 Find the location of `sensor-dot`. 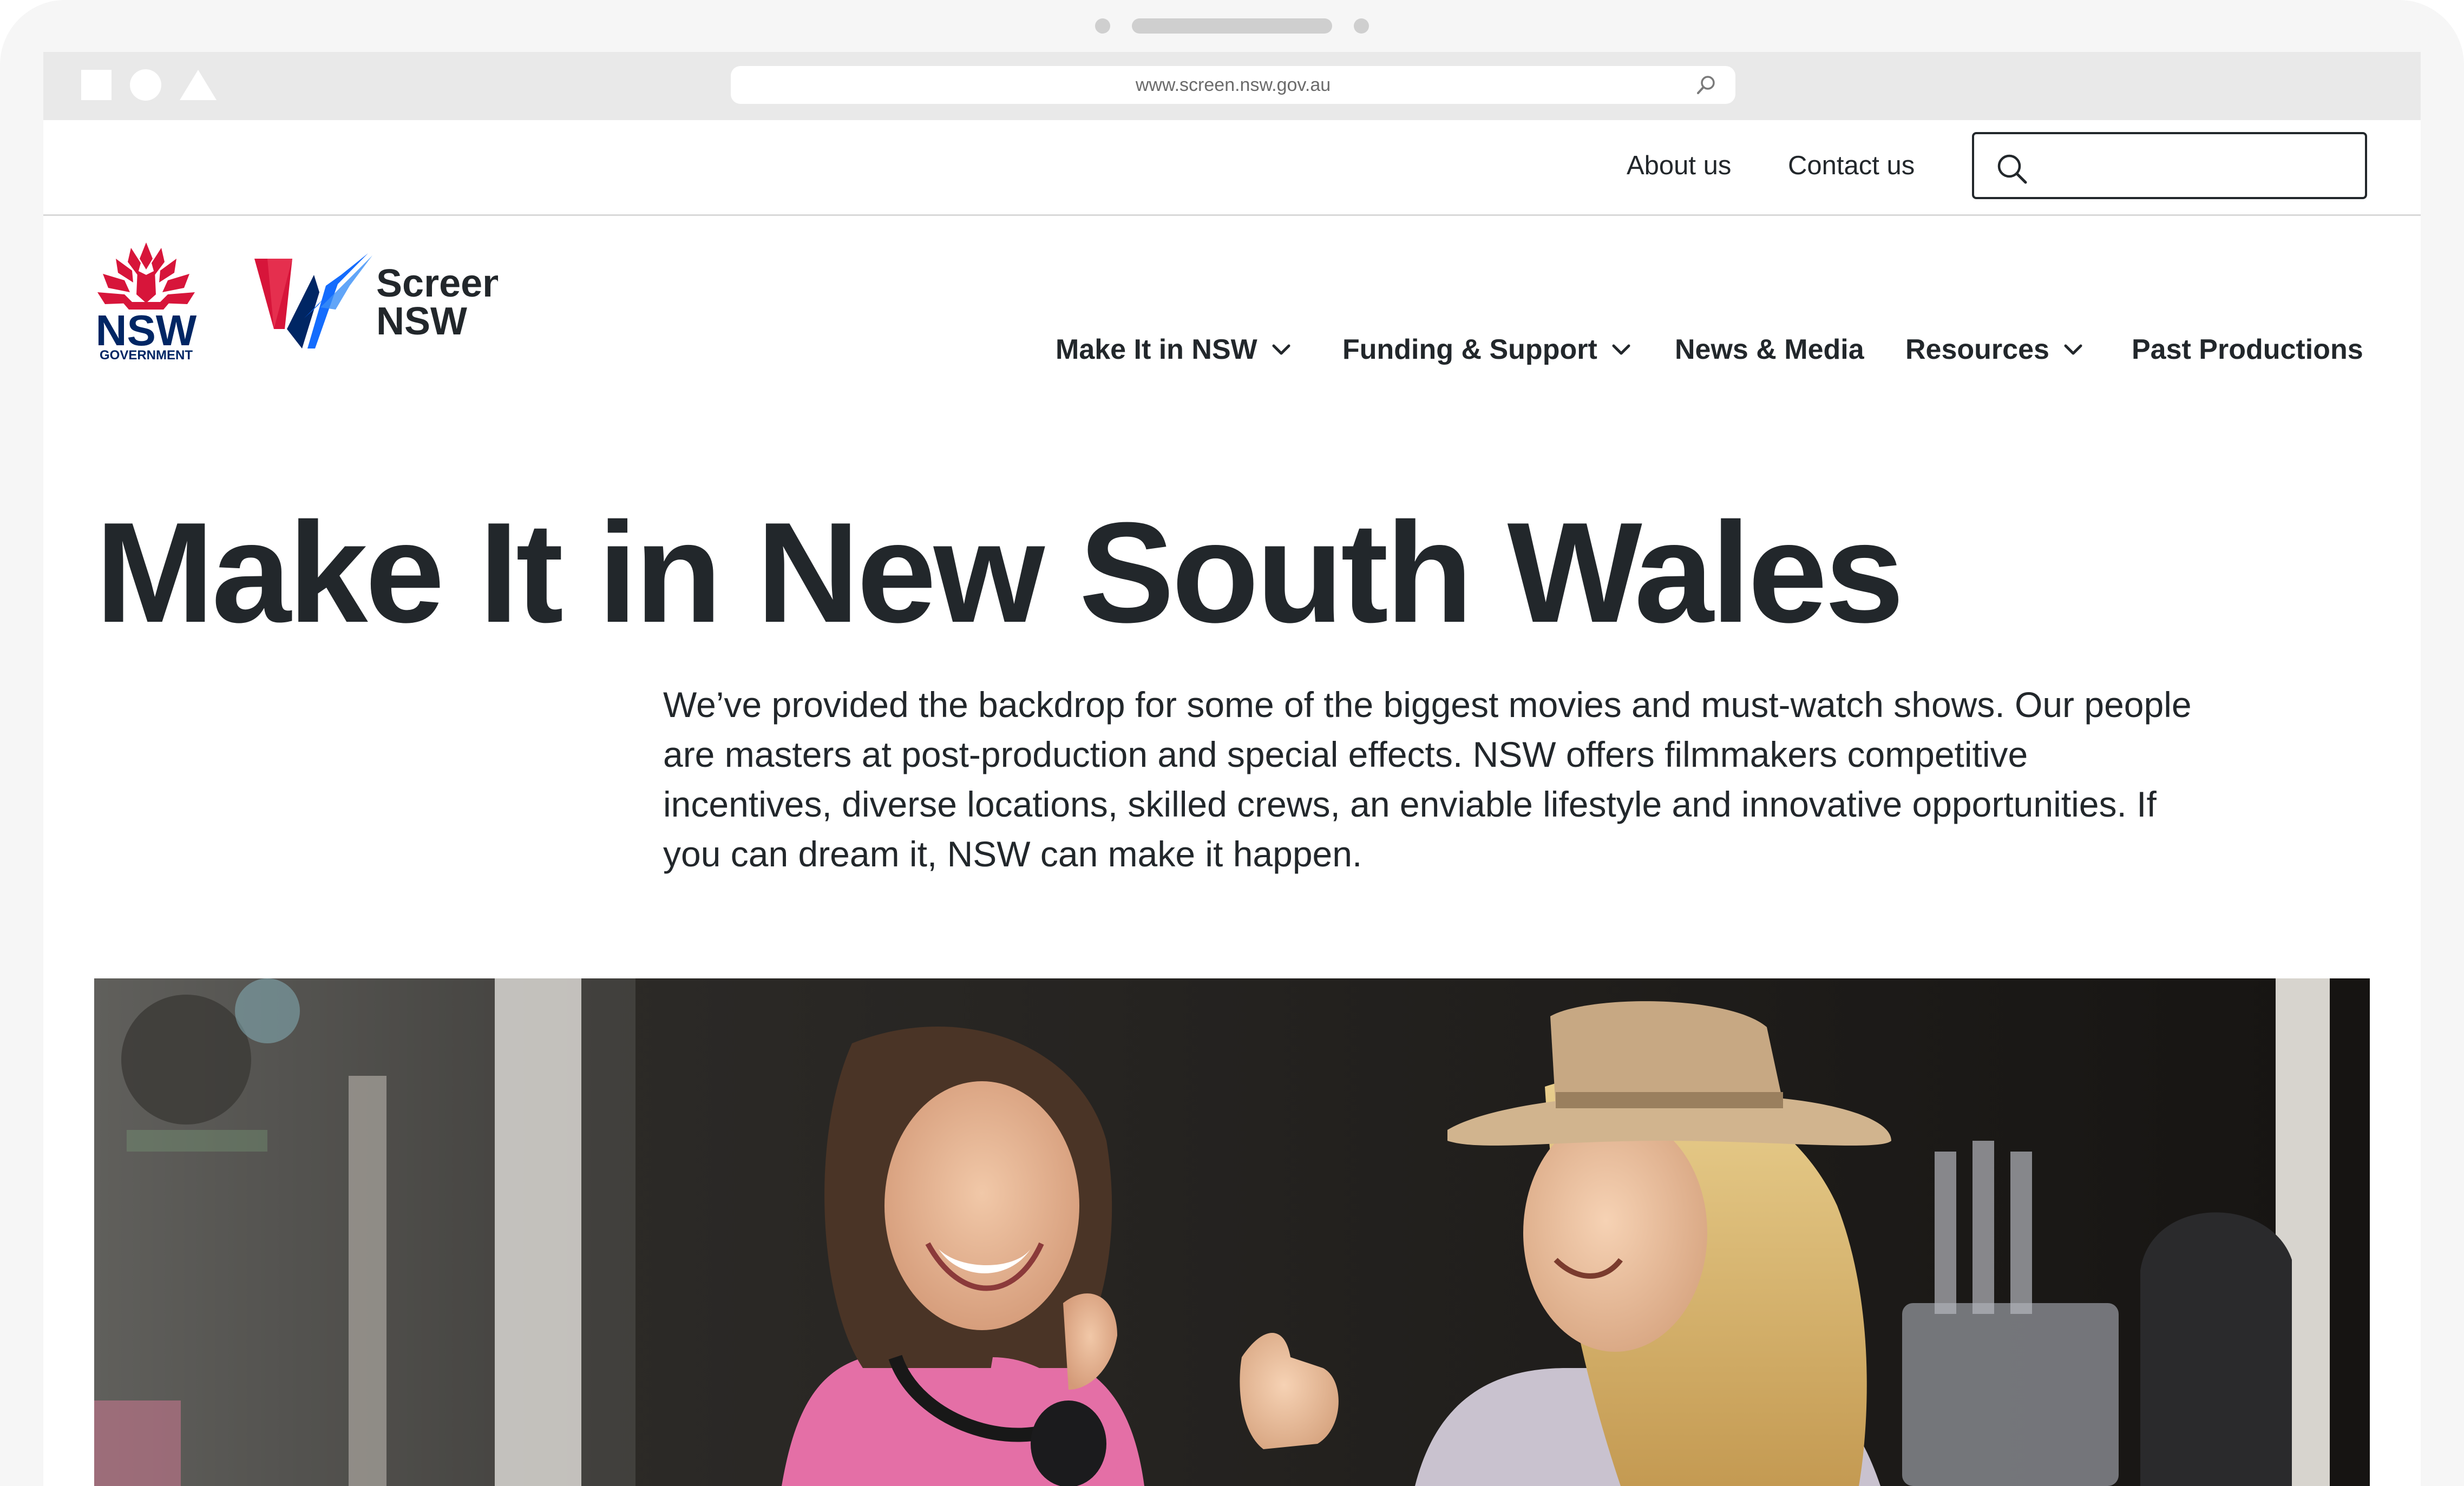

sensor-dot is located at coordinates (1361, 26).